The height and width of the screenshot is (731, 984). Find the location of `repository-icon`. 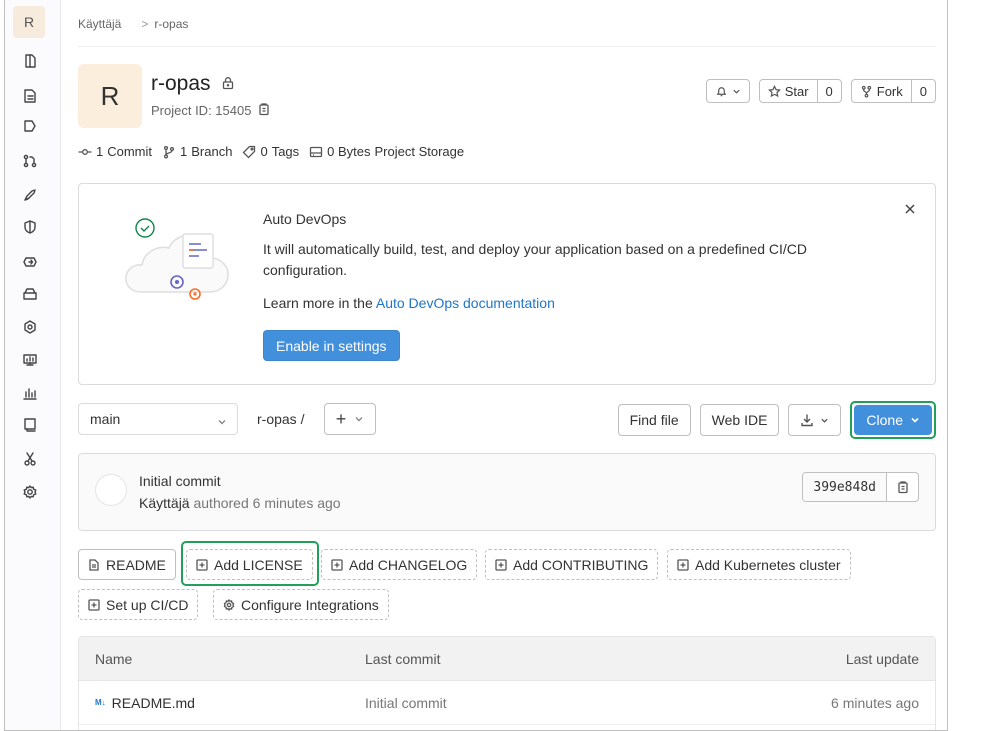

repository-icon is located at coordinates (30, 96).